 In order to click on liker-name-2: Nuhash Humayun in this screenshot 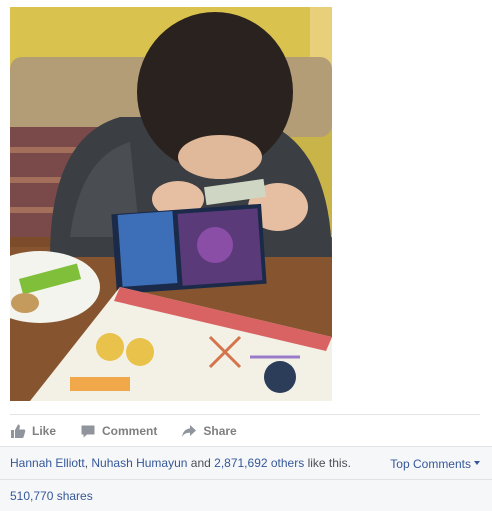, I will do `click(139, 463)`.